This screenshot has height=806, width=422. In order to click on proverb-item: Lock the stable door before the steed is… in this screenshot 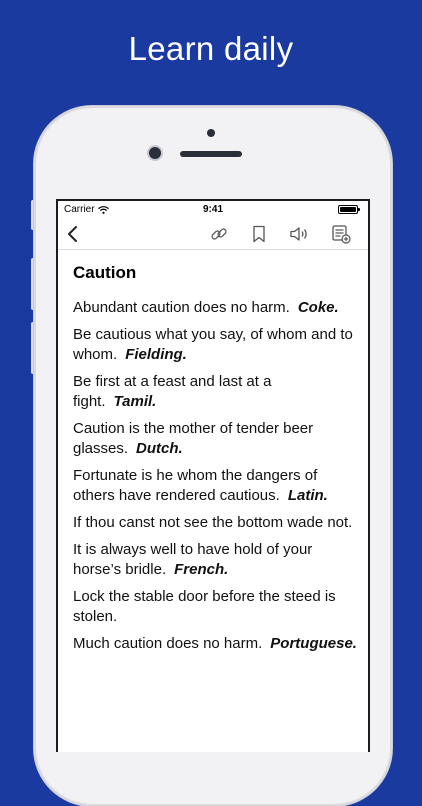, I will do `click(215, 607)`.